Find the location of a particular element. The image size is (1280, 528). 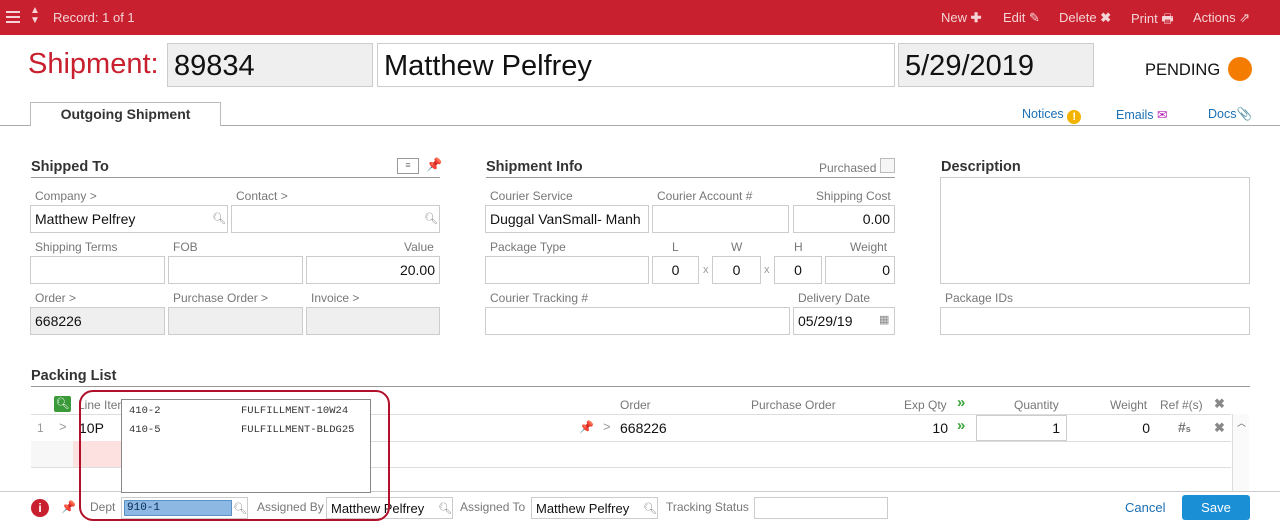

courier-service-label: Courier Service is located at coordinates (531, 196).